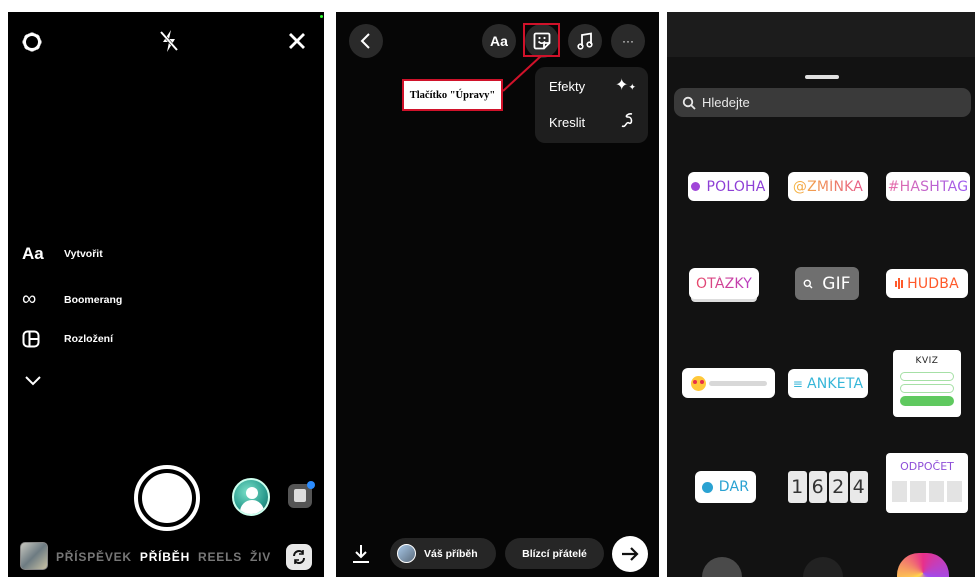 This screenshot has width=976, height=577. I want to click on sticker-label: POLOHA, so click(736, 186).